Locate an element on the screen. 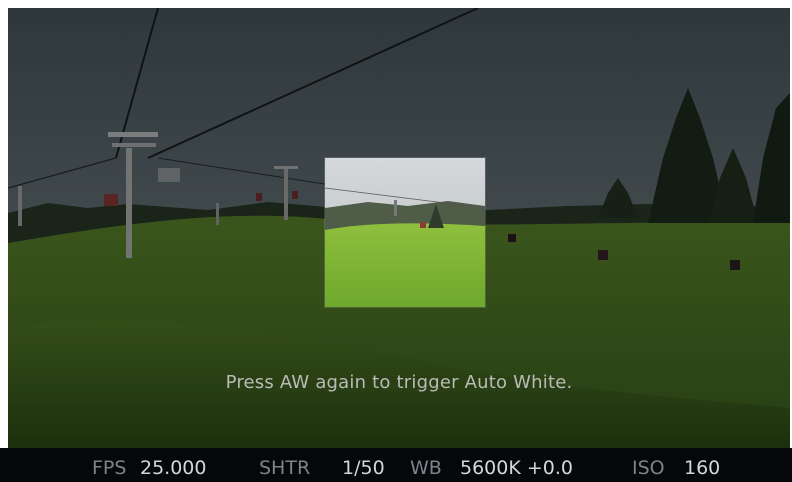  iso-value: 160 is located at coordinates (702, 468).